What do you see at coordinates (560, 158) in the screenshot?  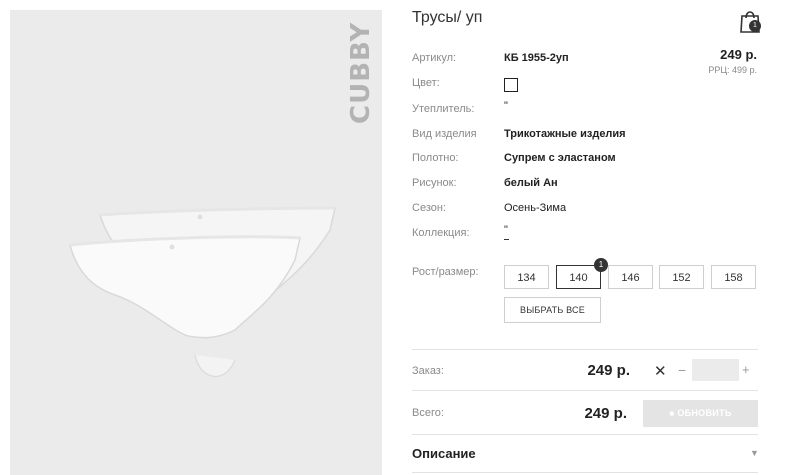 I see `spec-value-fabric: Супрем с эластаном` at bounding box center [560, 158].